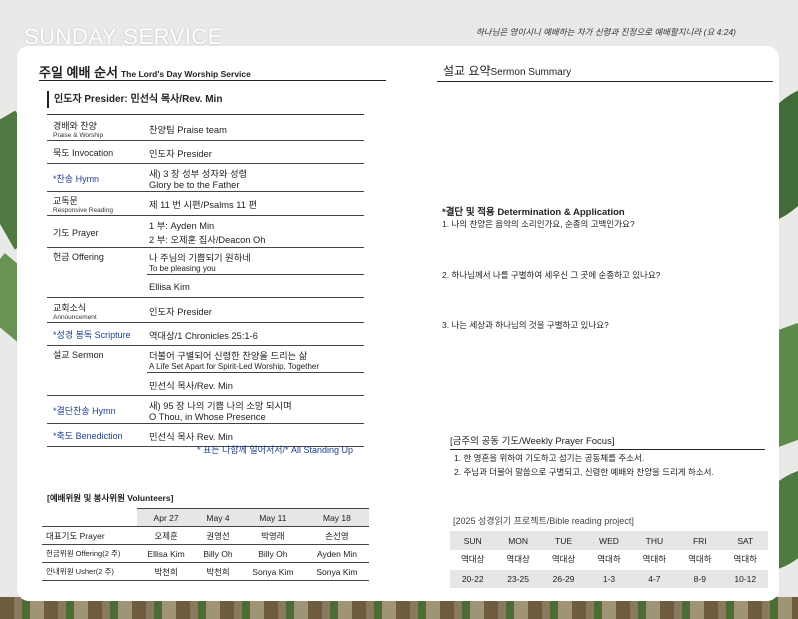 The height and width of the screenshot is (619, 798). Describe the element at coordinates (255, 261) in the screenshot. I see `order-value: 나 주님의 기쁨되기 원하네 To be pleasing you` at that location.